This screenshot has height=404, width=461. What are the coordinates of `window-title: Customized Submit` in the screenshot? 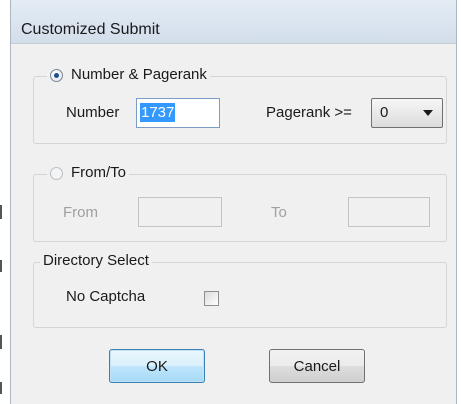 It's located at (90, 29).